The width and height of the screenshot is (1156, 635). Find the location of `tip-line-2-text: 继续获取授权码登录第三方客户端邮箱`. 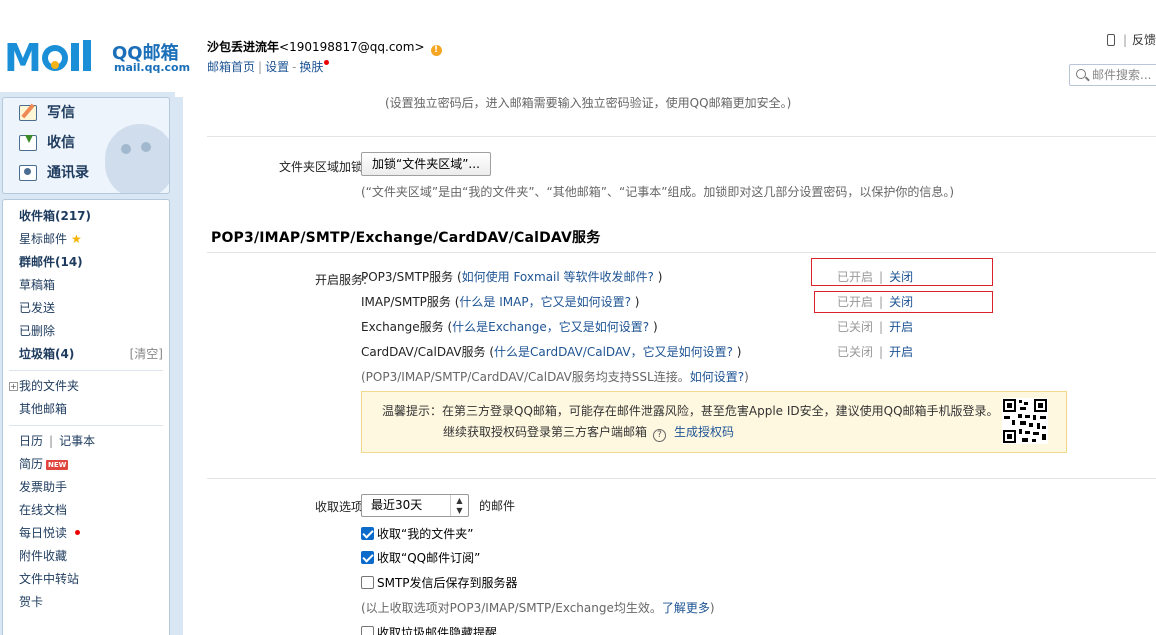

tip-line-2-text: 继续获取授权码登录第三方客户端邮箱 is located at coordinates (545, 432).